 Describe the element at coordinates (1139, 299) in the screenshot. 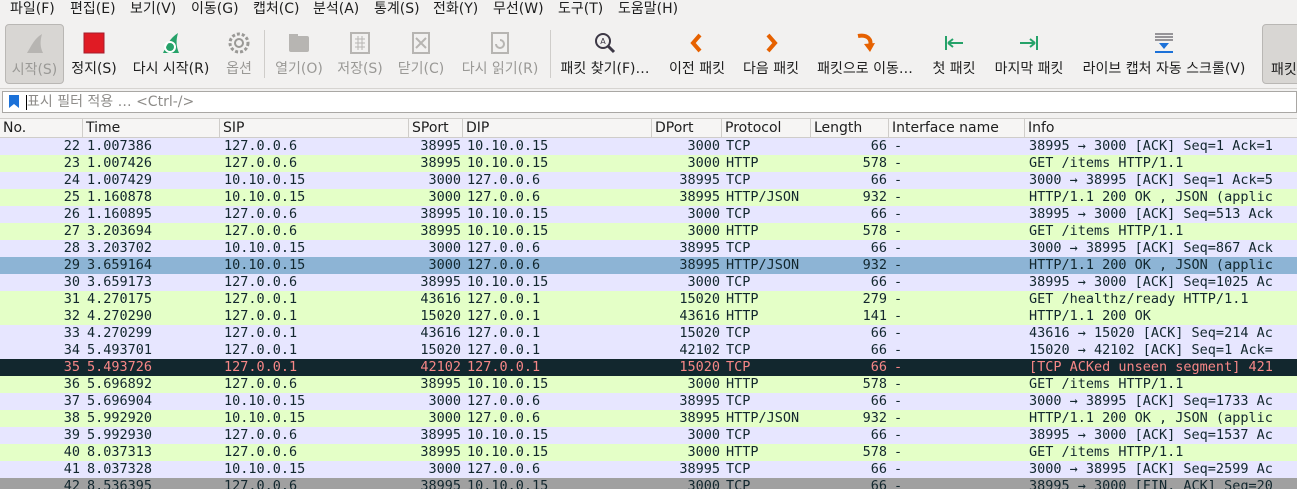

I see `cell-info: GET /healthz/ready HTTP/1.1` at that location.